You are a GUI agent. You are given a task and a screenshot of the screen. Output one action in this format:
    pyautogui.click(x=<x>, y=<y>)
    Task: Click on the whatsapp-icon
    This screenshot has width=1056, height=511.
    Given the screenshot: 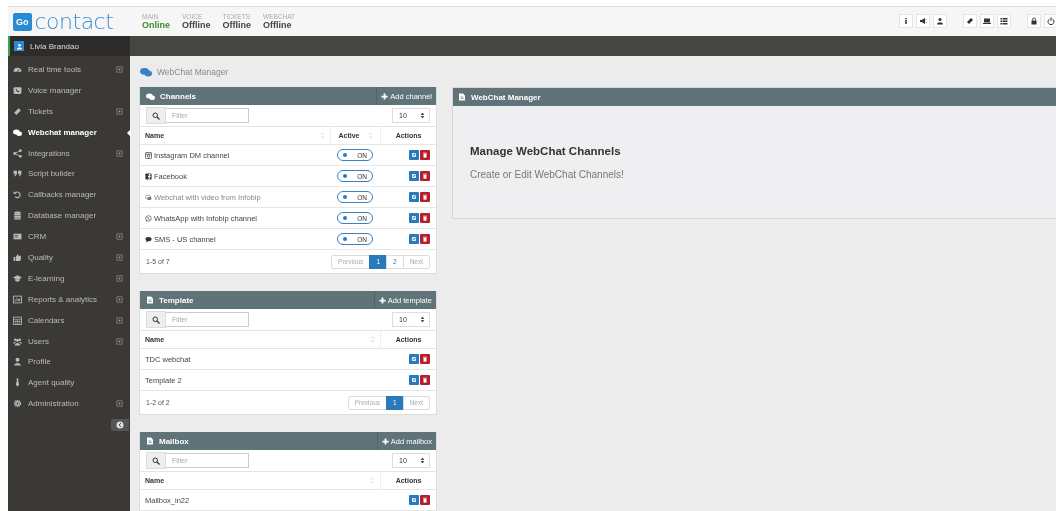 What is the action you would take?
    pyautogui.click(x=148, y=218)
    